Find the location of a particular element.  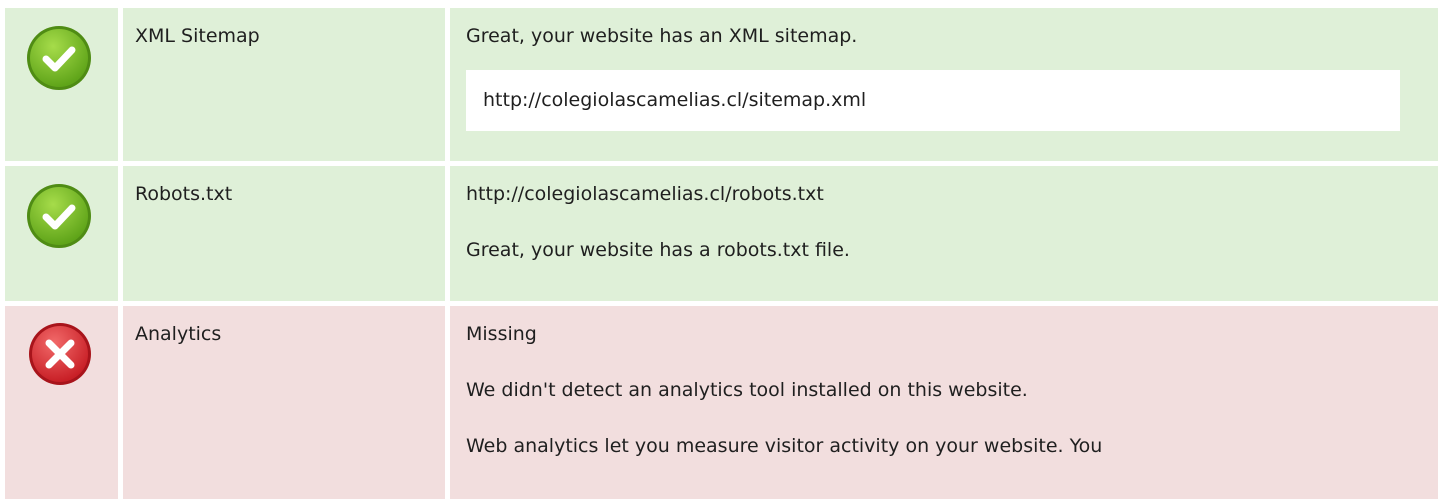

check-message: Great, your website has an XML sitemap. is located at coordinates (662, 36).